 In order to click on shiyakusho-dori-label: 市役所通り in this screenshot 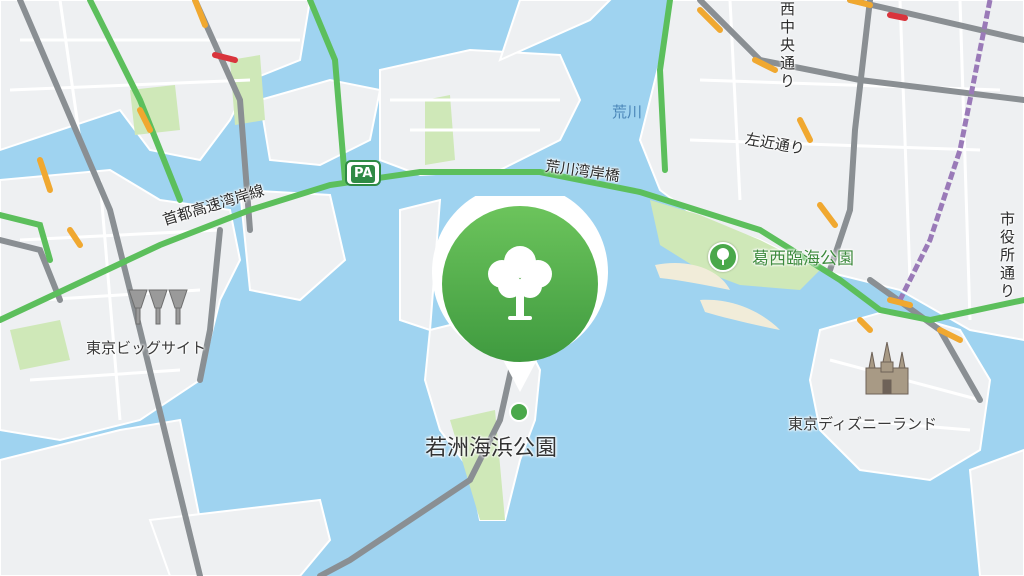, I will do `click(1008, 255)`.